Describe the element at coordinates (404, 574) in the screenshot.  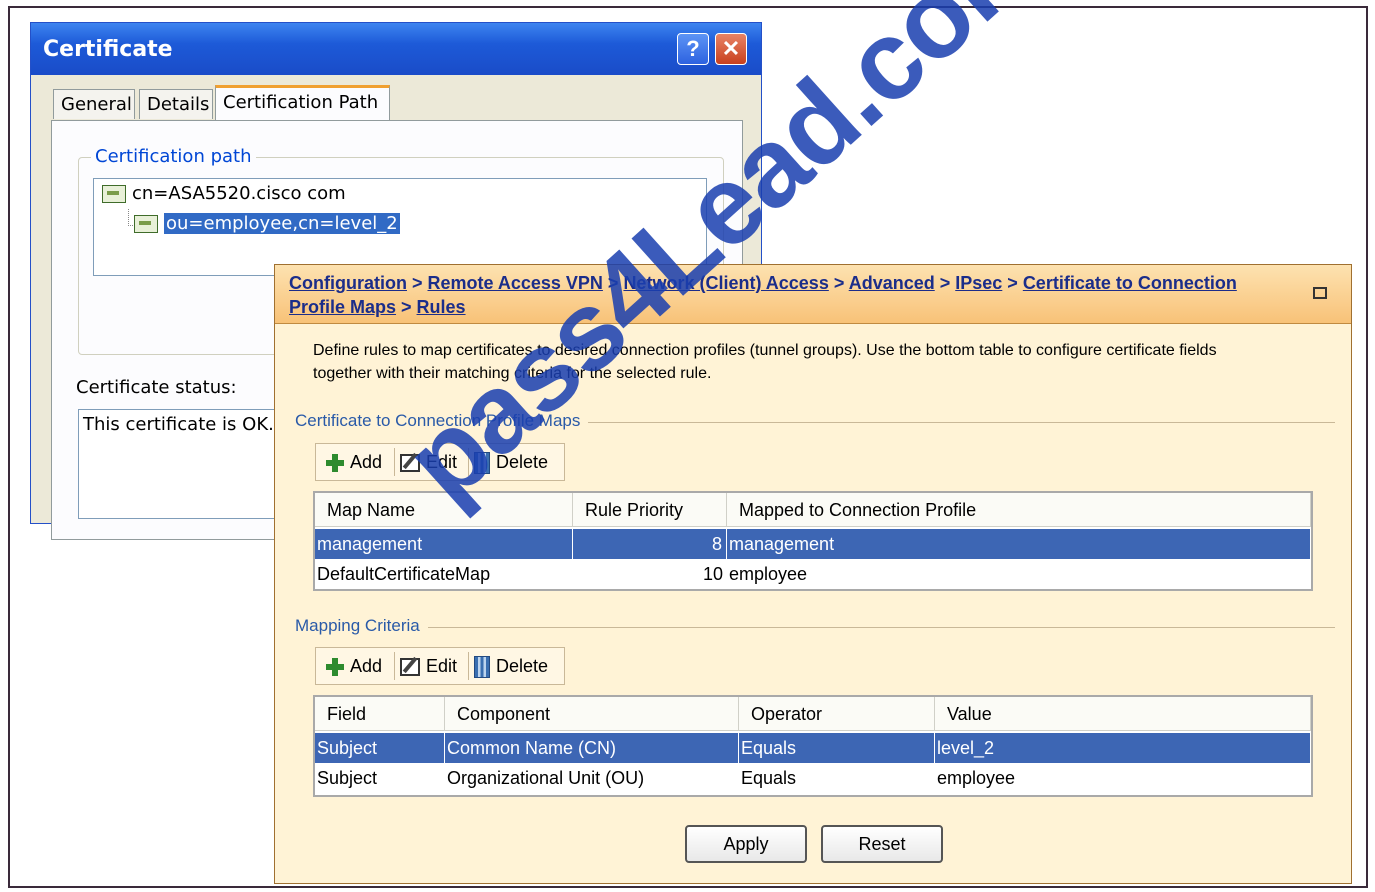
I see `cell-map-name: DefaultCertificateMap` at that location.